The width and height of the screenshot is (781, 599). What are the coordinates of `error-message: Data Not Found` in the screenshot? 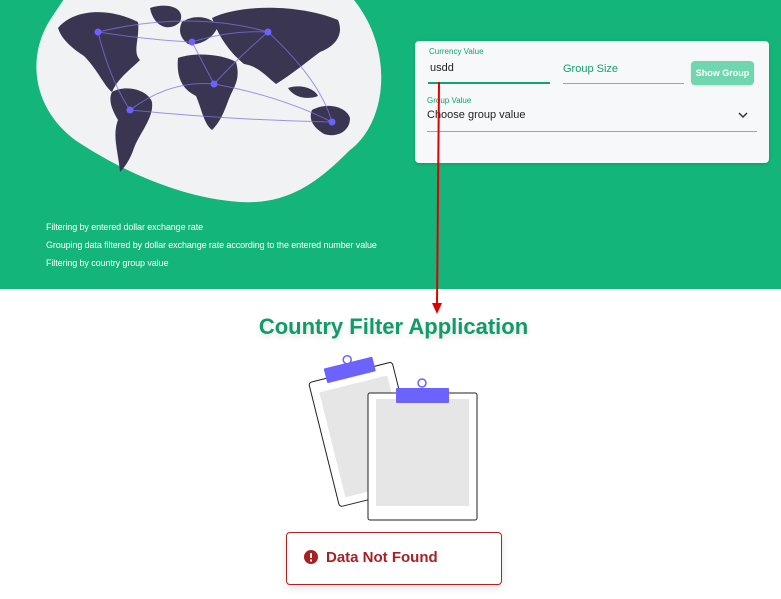 It's located at (382, 557).